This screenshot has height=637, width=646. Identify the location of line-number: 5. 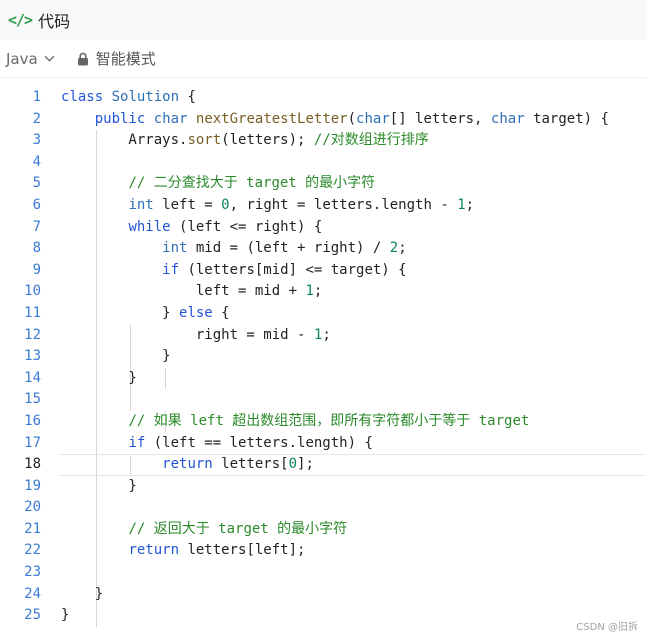
(36, 183).